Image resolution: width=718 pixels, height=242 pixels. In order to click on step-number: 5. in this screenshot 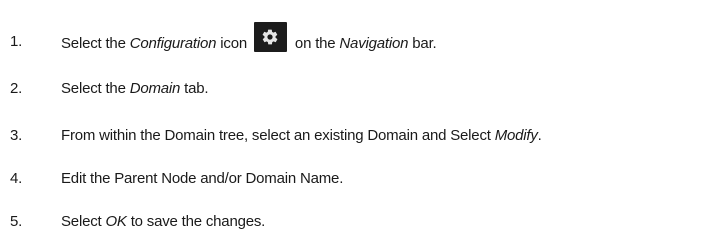, I will do `click(16, 221)`.